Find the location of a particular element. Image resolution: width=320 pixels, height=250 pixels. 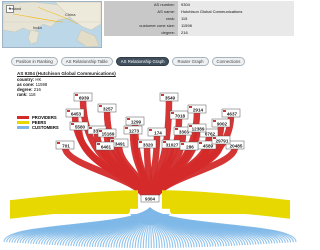

provider-node-label: 4637 is located at coordinates (232, 113).